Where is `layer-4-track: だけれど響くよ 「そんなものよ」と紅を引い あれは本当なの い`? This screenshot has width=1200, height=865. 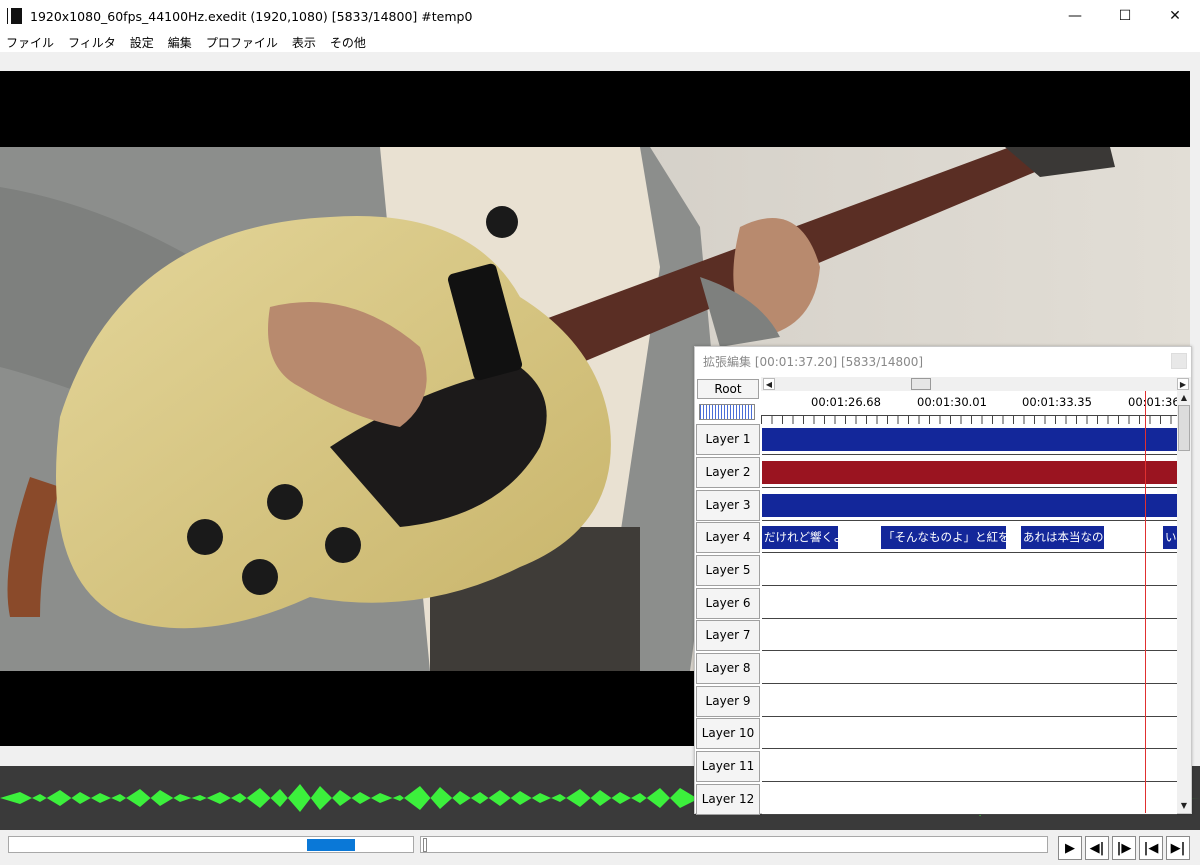
layer-4-track: だけれど響くよ 「そんなものよ」と紅を引い あれは本当なの い is located at coordinates (969, 537).